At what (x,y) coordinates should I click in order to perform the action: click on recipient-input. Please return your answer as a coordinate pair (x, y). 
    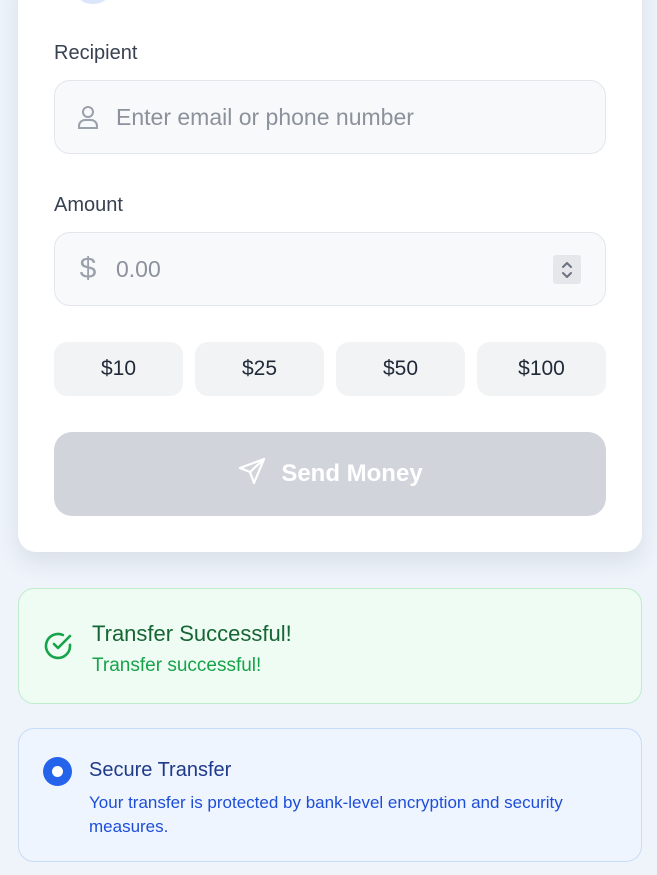
    Looking at the image, I should click on (326, 117).